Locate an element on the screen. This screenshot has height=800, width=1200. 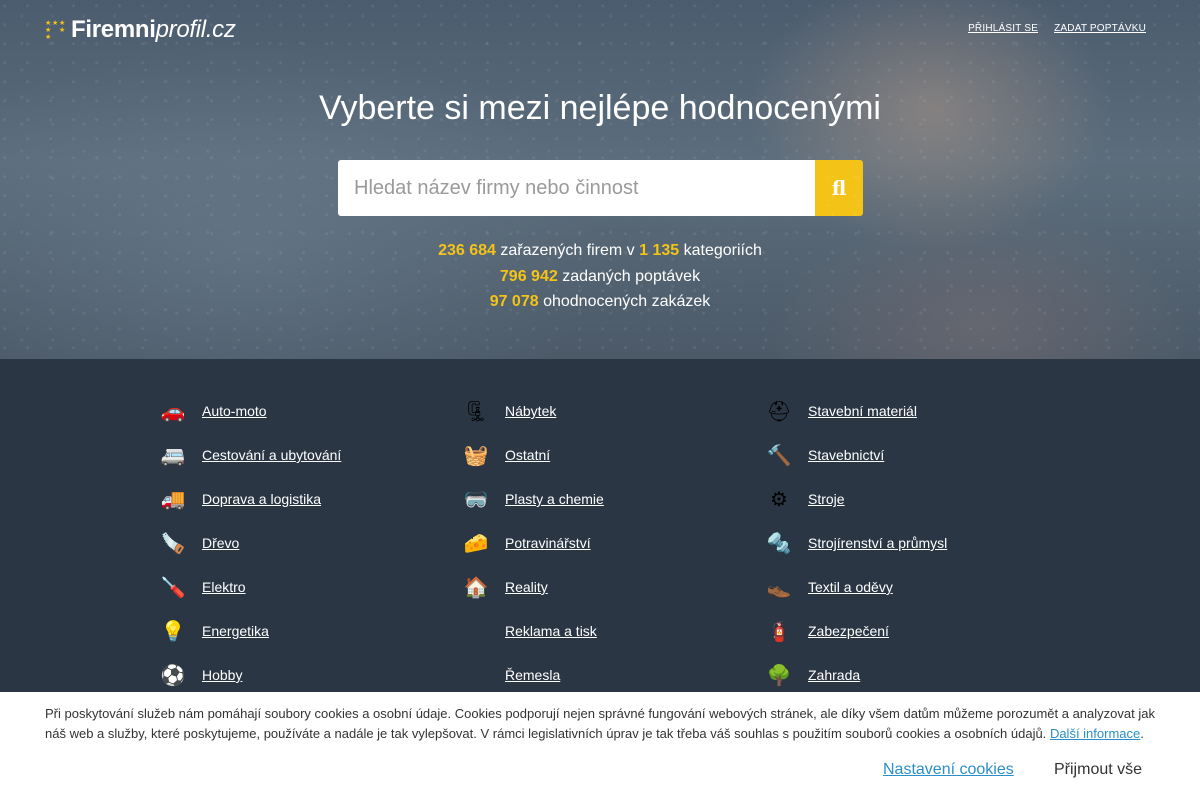
category-link: Textil a oděvy is located at coordinates (850, 587).